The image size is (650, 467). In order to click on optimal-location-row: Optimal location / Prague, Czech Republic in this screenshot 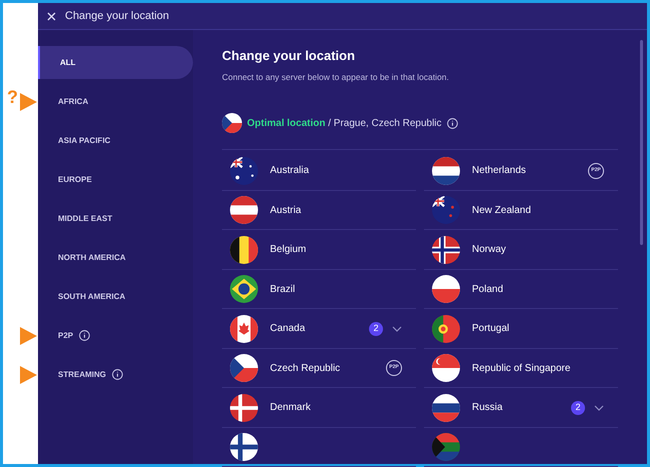, I will do `click(420, 131)`.